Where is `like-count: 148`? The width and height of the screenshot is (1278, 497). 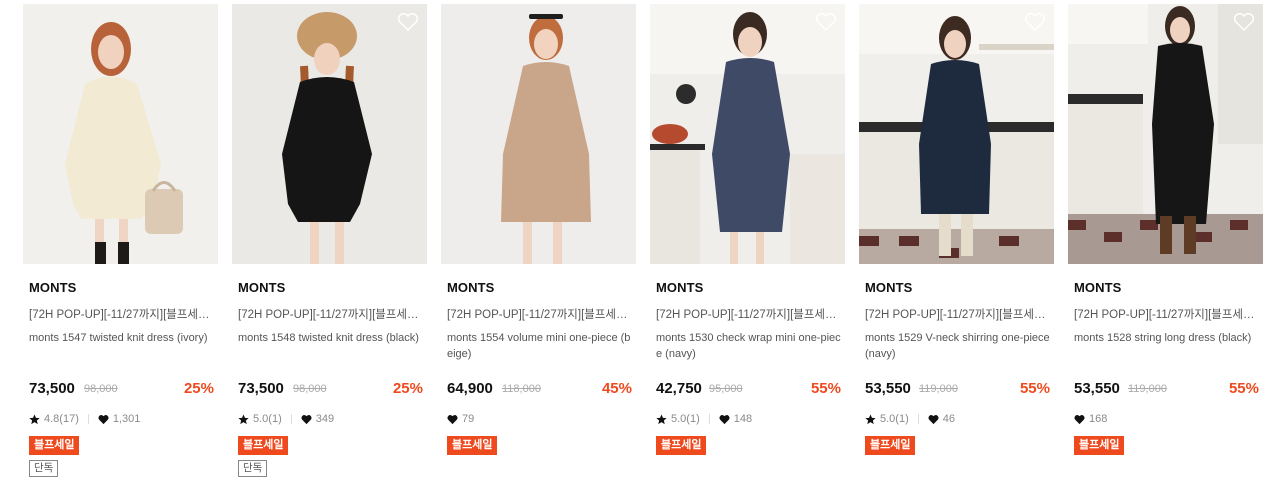 like-count: 148 is located at coordinates (743, 419).